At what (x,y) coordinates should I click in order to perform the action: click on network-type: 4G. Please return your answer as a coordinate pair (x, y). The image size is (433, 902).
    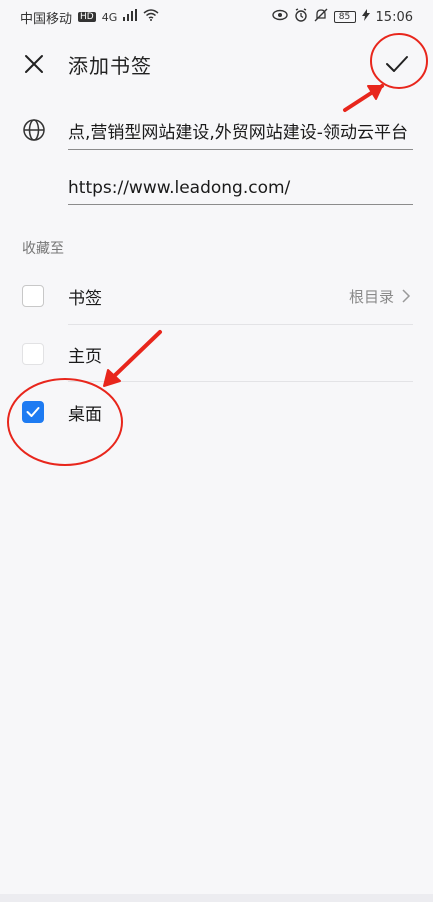
    Looking at the image, I should click on (109, 17).